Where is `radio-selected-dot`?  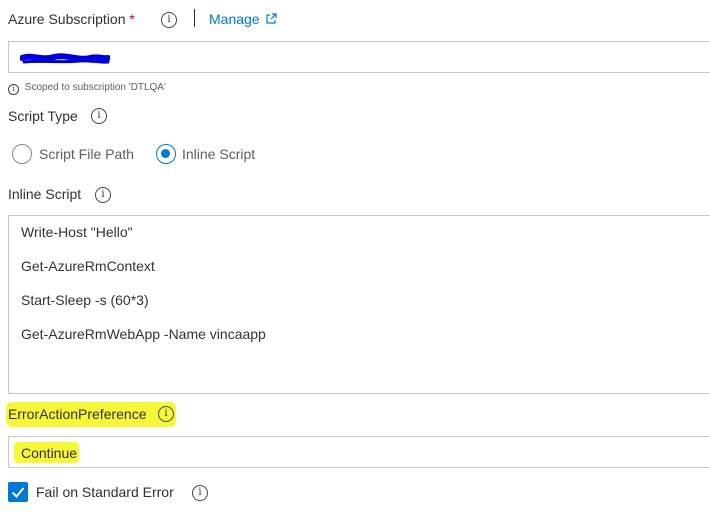 radio-selected-dot is located at coordinates (165, 153).